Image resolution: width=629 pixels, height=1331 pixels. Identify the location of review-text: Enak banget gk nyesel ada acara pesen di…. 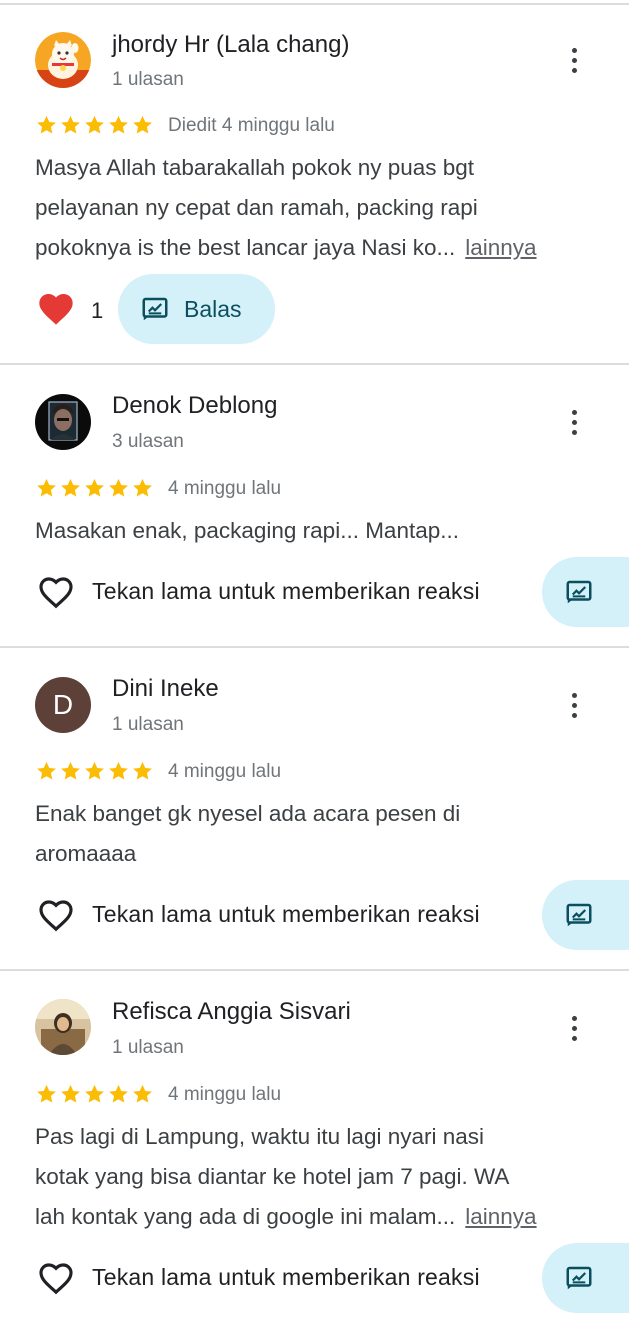
(320, 834).